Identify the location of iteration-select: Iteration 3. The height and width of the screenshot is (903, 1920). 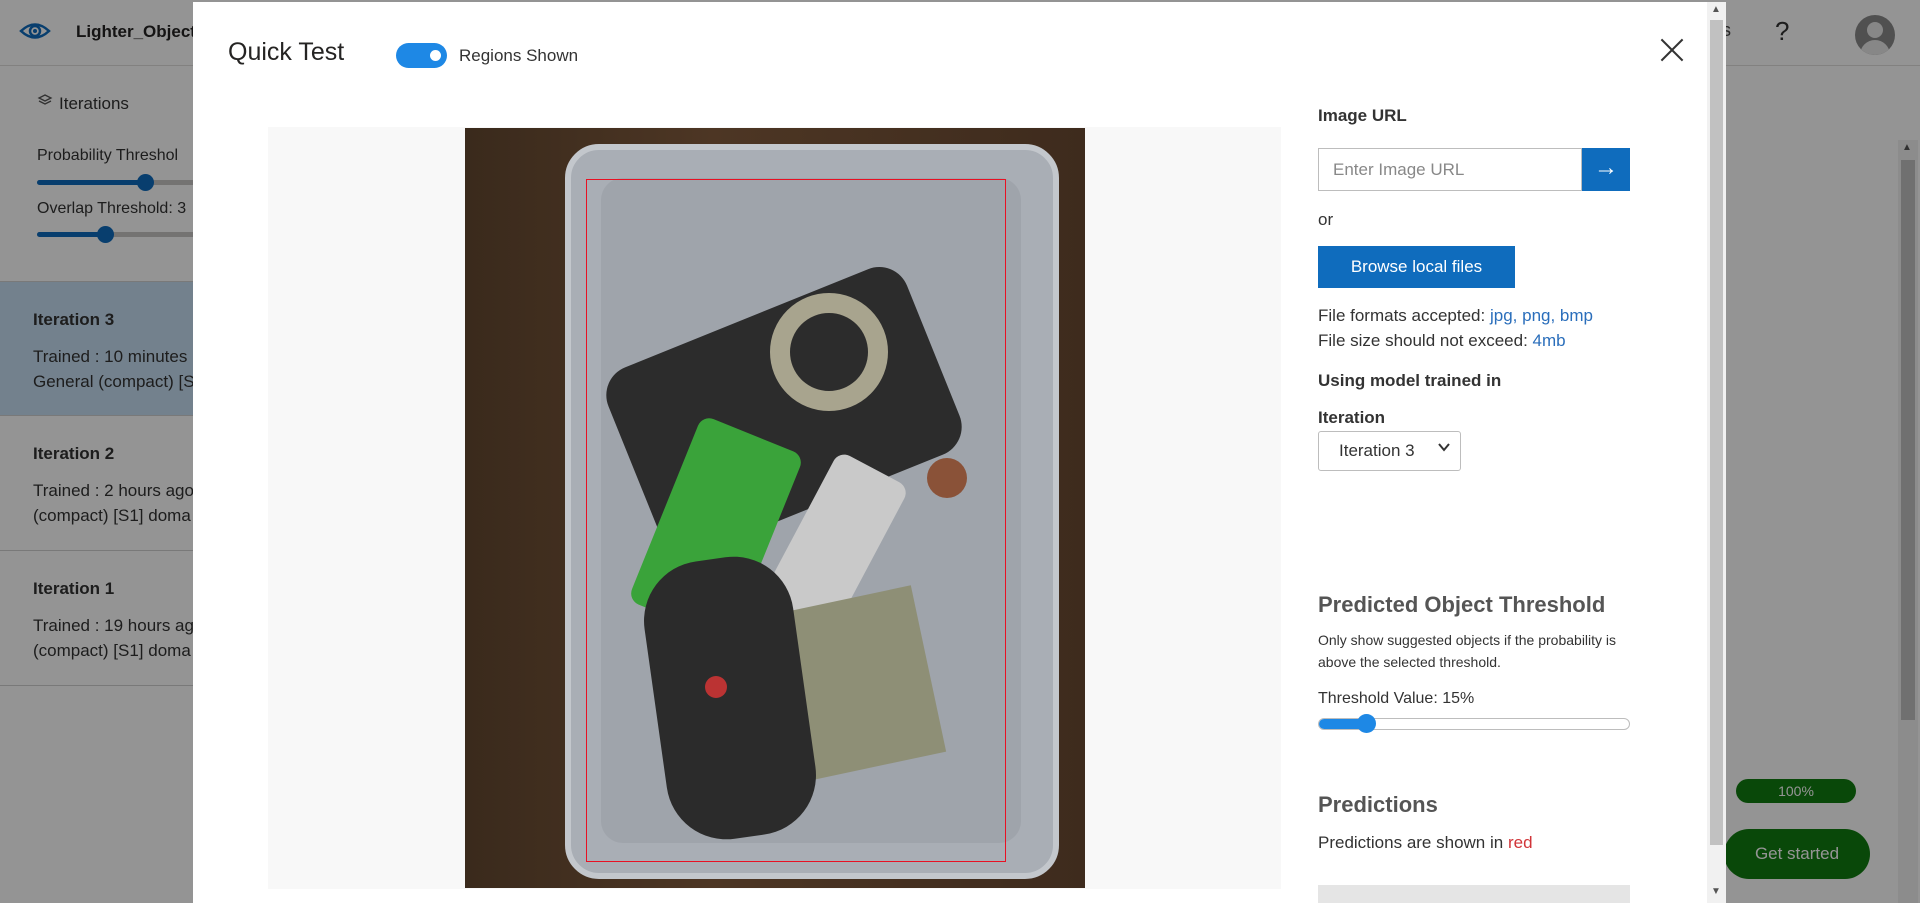
(1389, 451).